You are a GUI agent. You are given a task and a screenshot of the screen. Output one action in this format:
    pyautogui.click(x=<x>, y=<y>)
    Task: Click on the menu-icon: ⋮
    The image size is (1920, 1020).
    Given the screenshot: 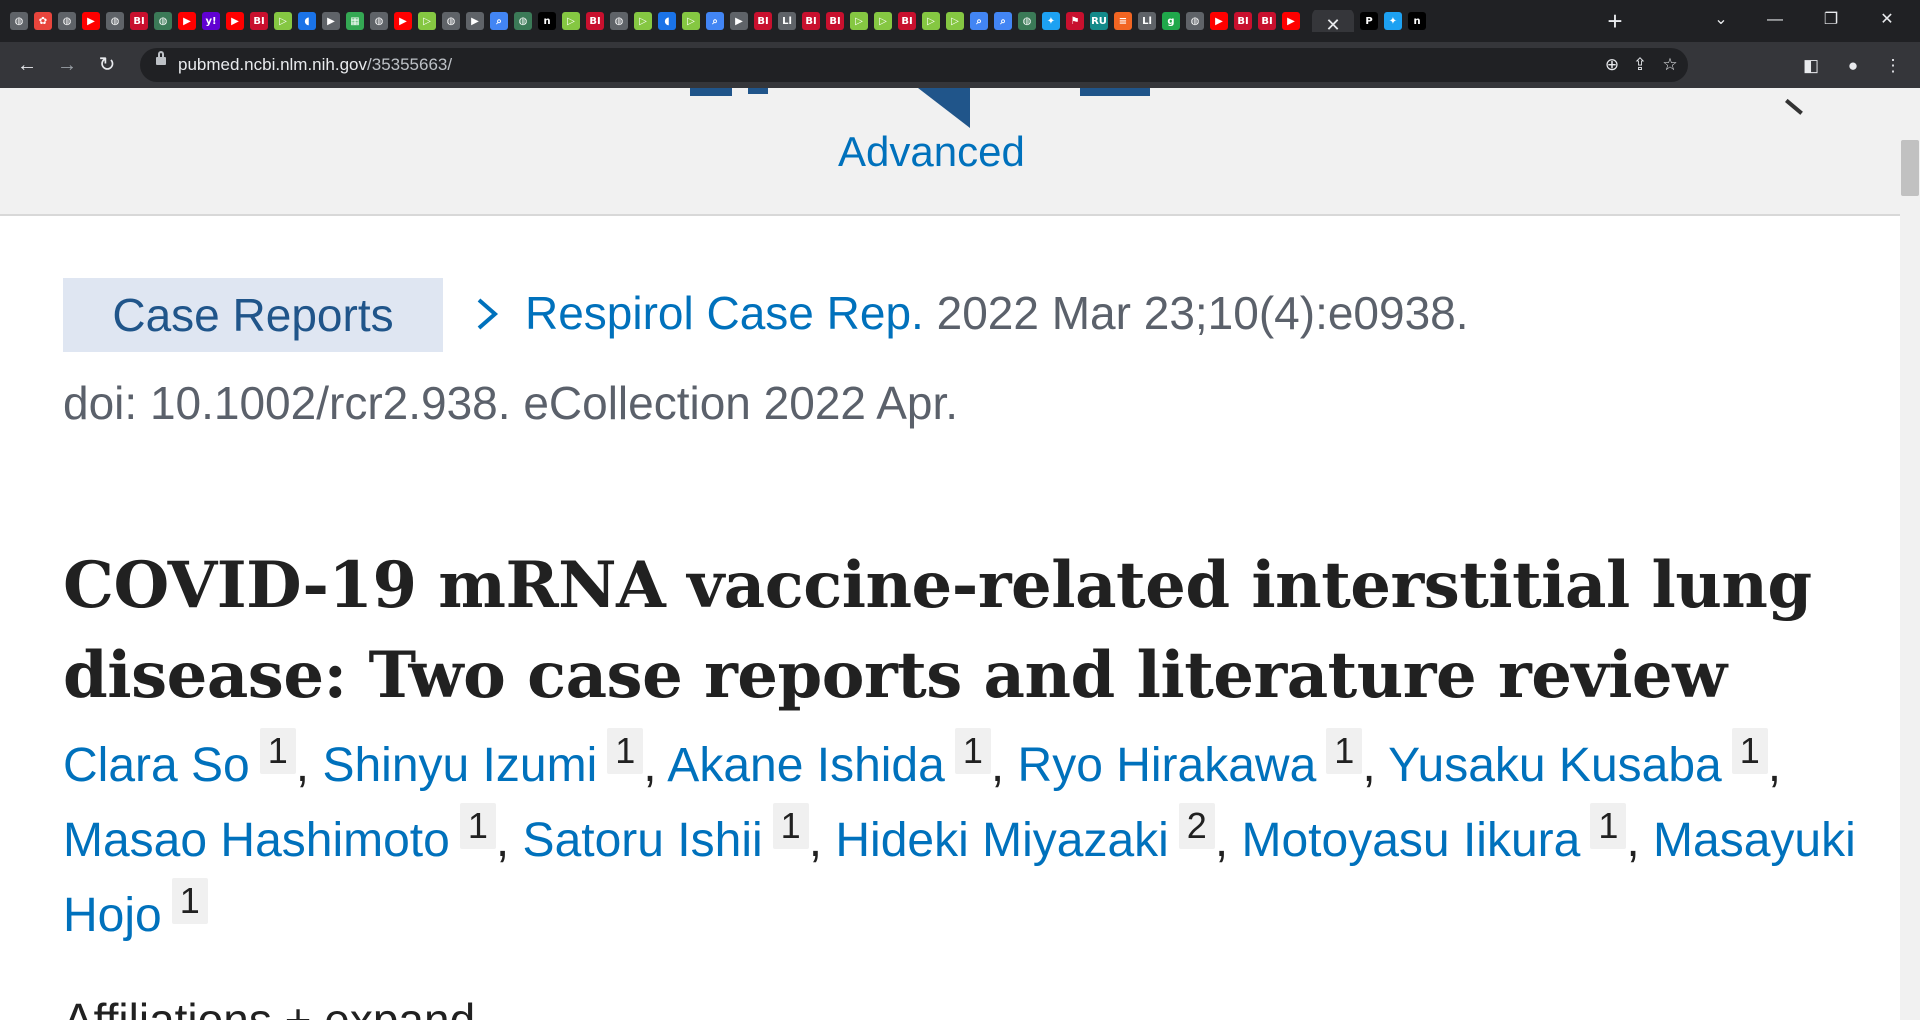 What is the action you would take?
    pyautogui.click(x=1893, y=66)
    